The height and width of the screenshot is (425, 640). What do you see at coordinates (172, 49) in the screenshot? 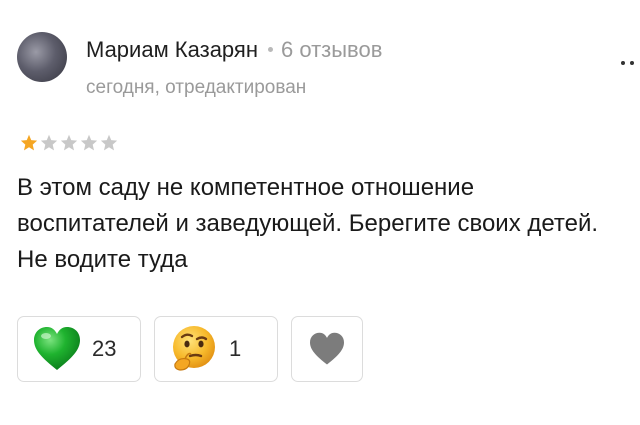
I see `author-name: Мариам Казарян` at bounding box center [172, 49].